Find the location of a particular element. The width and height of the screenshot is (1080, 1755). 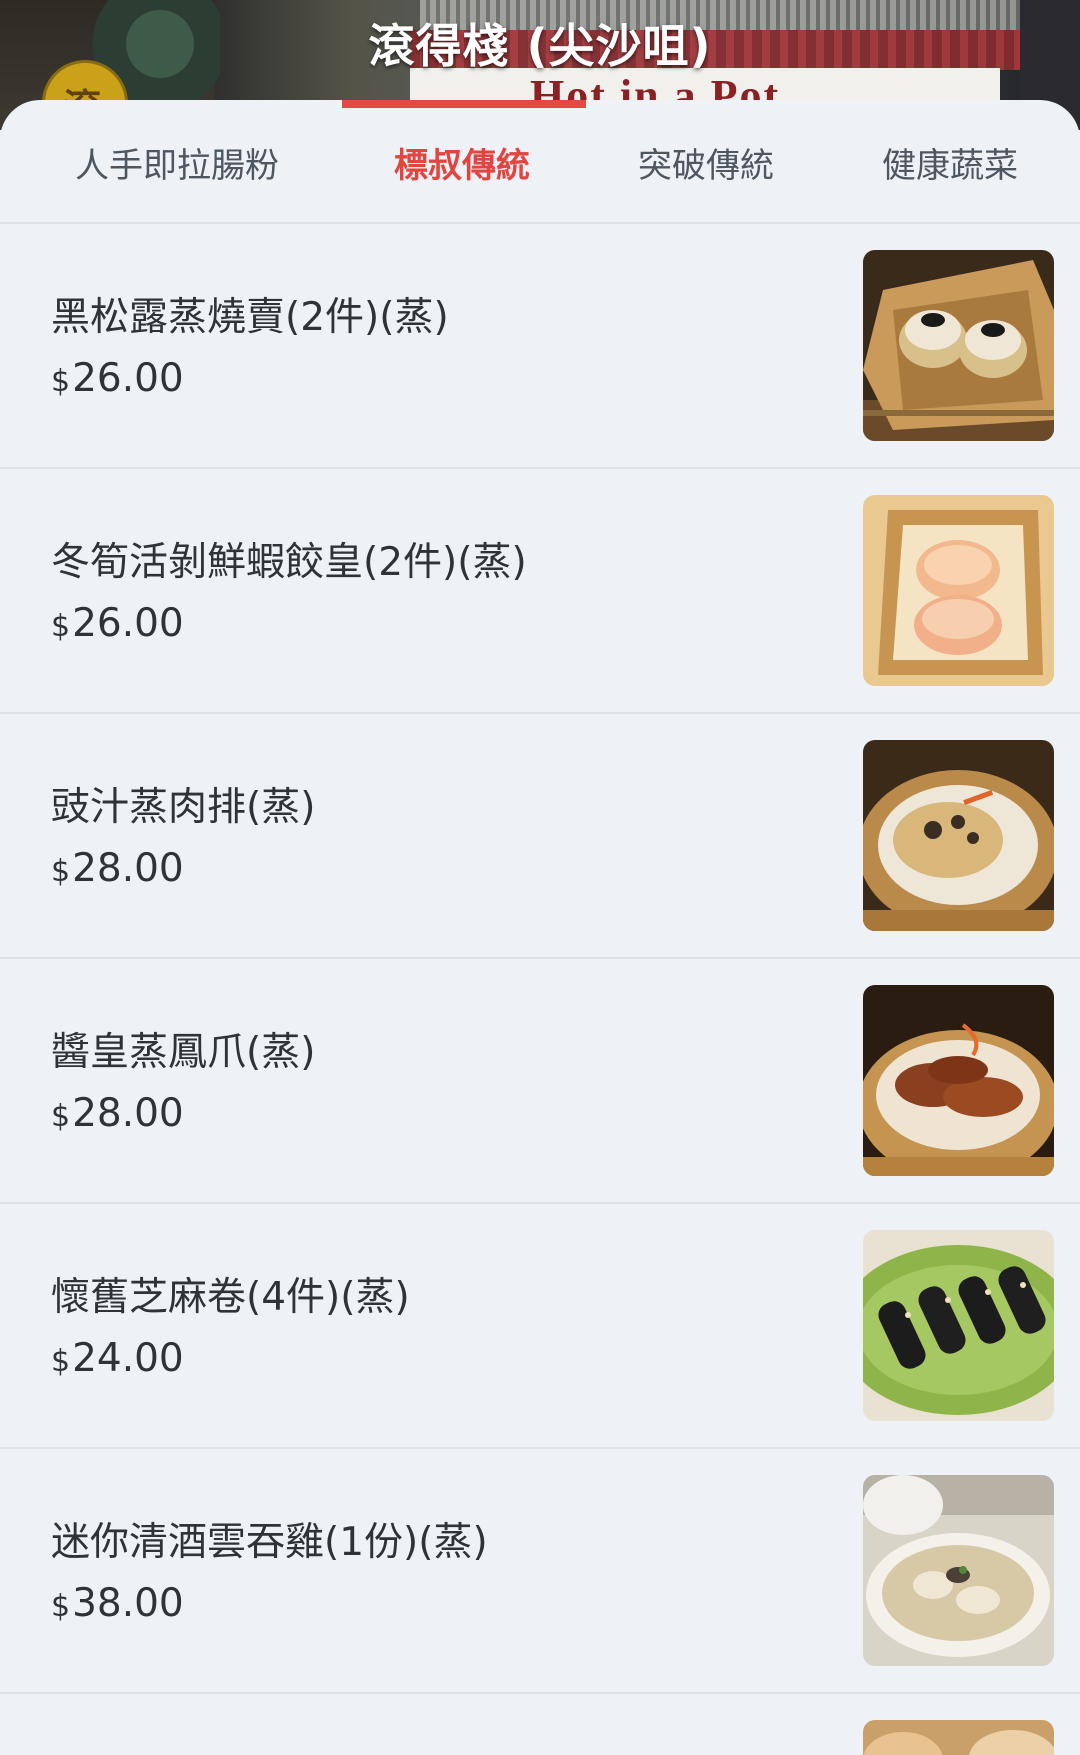

har-gow-photo is located at coordinates (958, 590).